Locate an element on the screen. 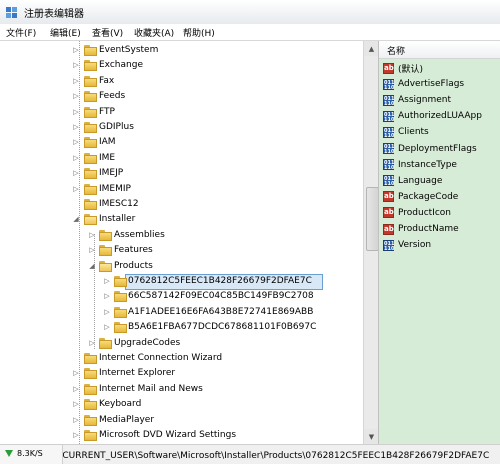  tree-node: IMESC12 is located at coordinates (181, 204).